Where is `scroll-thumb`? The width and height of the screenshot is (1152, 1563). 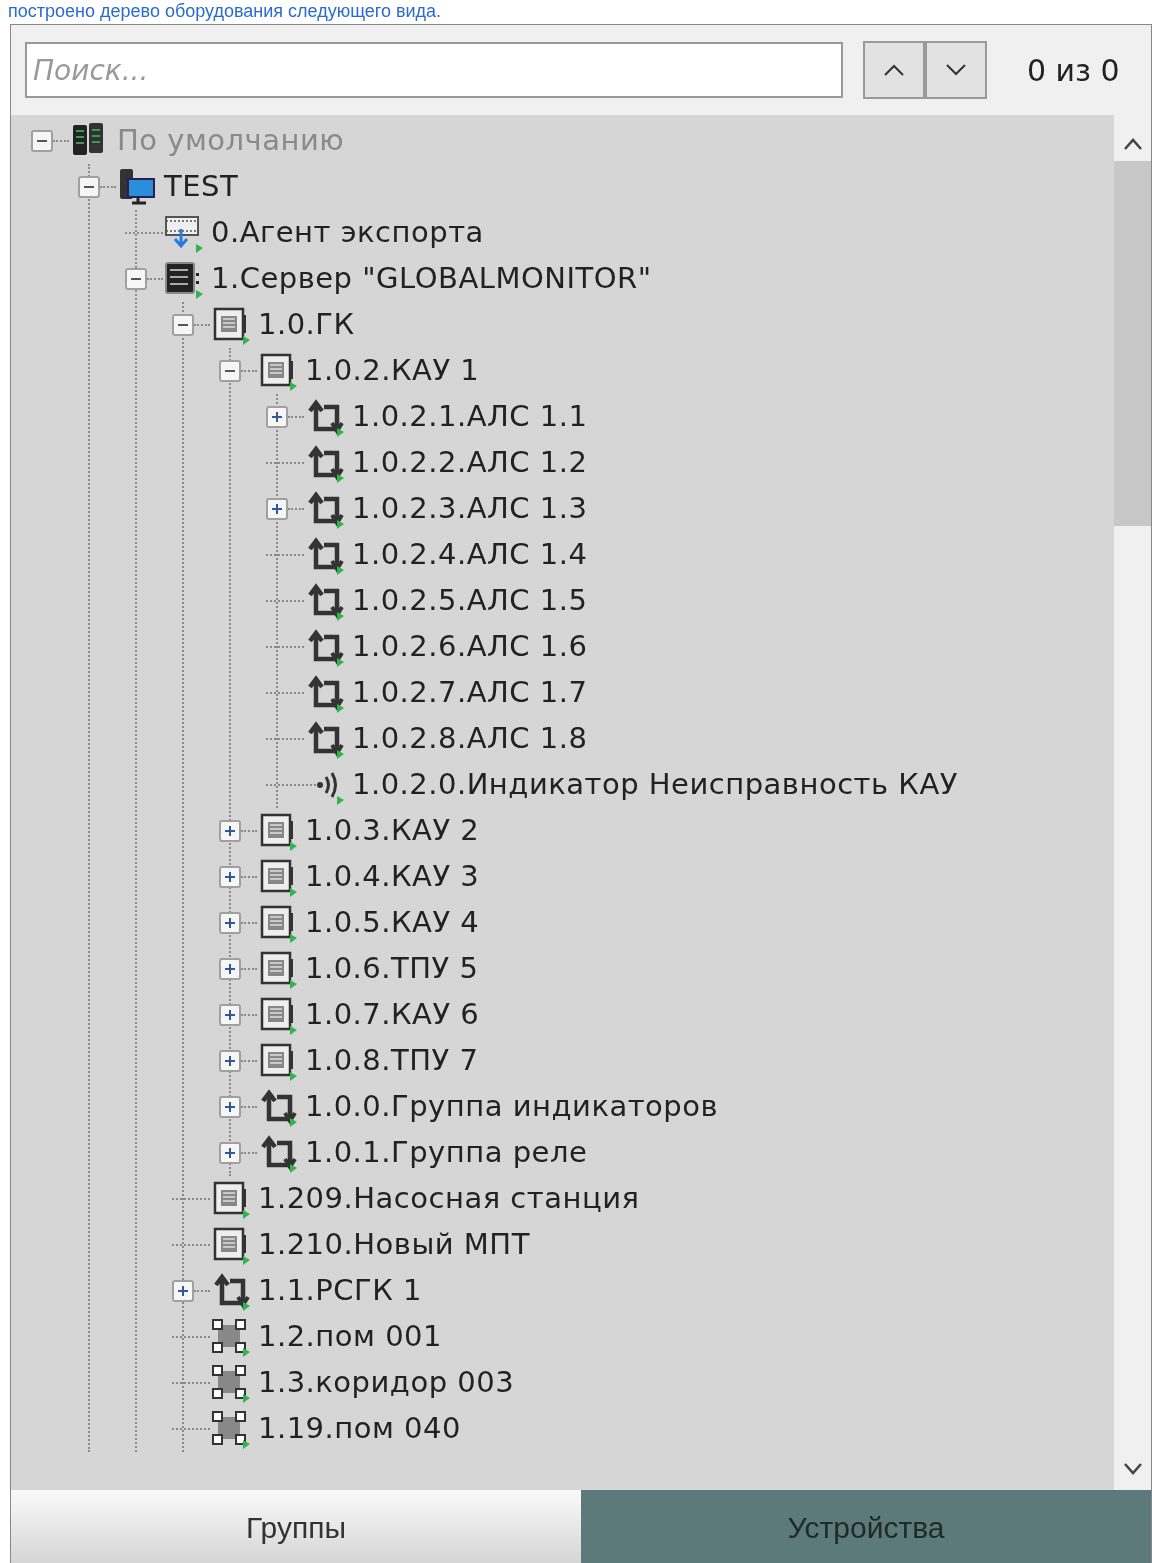
scroll-thumb is located at coordinates (1132, 343).